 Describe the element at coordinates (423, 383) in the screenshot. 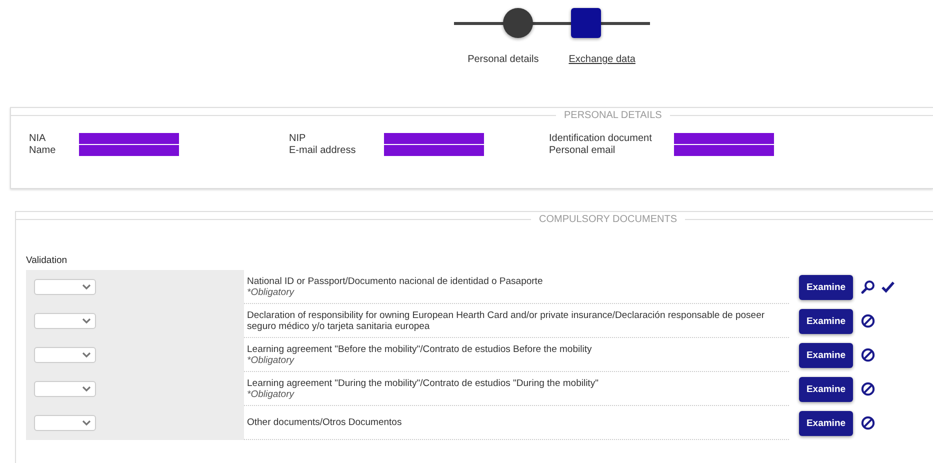

I see `document-name: Learning agreement "During the mobility"/Contrato de estudios "During the mobility"` at that location.